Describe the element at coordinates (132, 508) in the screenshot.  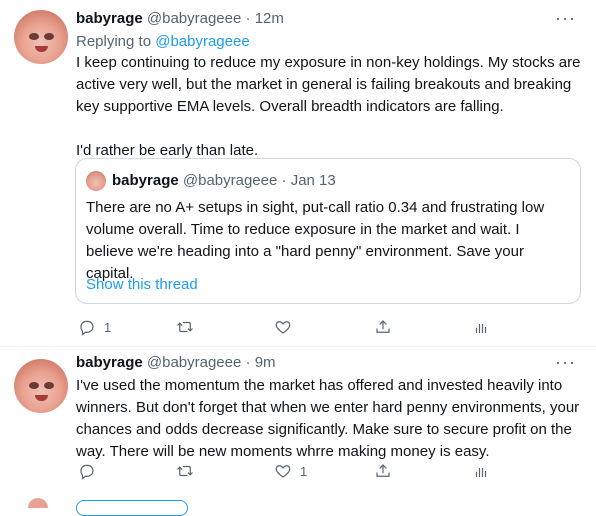
I see `next-tweet-button` at that location.